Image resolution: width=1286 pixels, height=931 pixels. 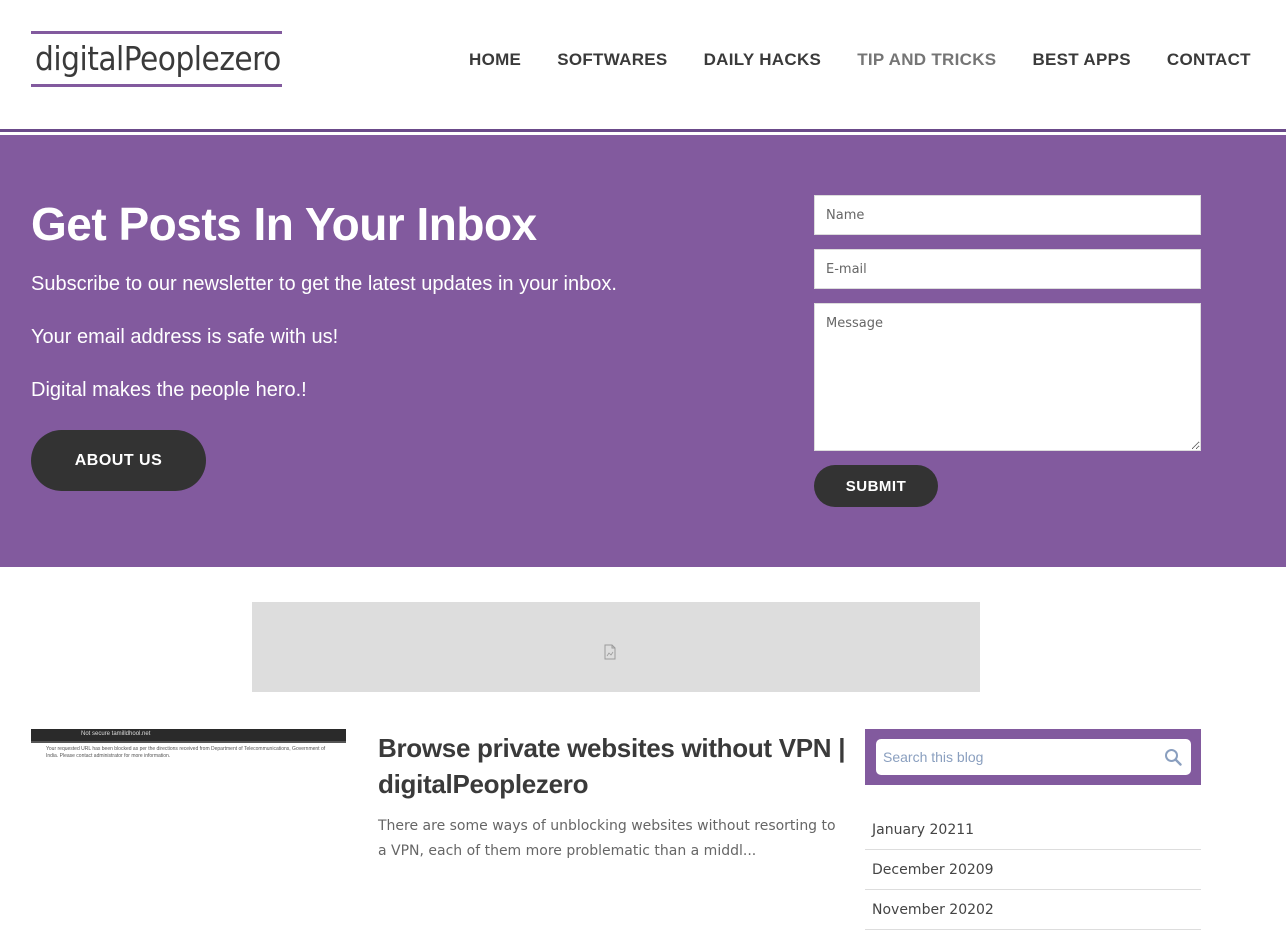 What do you see at coordinates (1173, 757) in the screenshot?
I see `search-icon` at bounding box center [1173, 757].